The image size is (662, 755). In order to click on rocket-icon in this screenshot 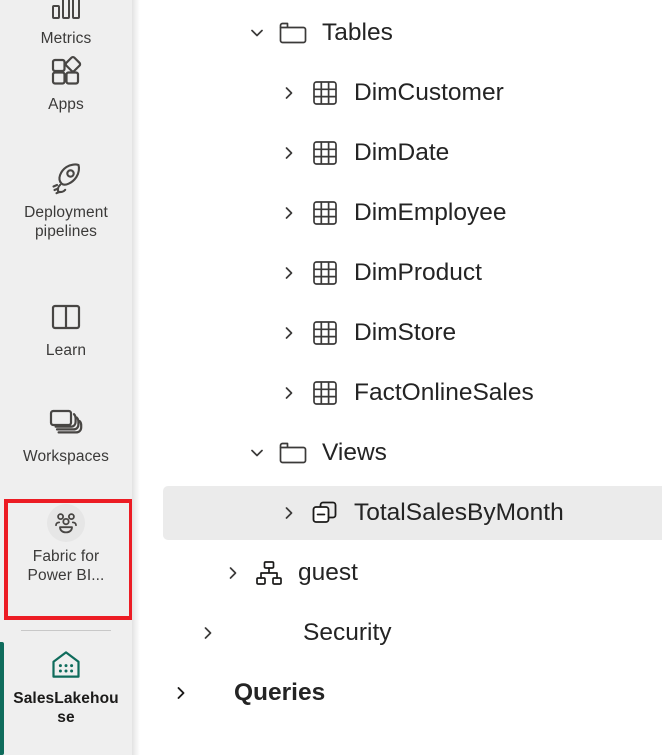, I will do `click(66, 179)`.